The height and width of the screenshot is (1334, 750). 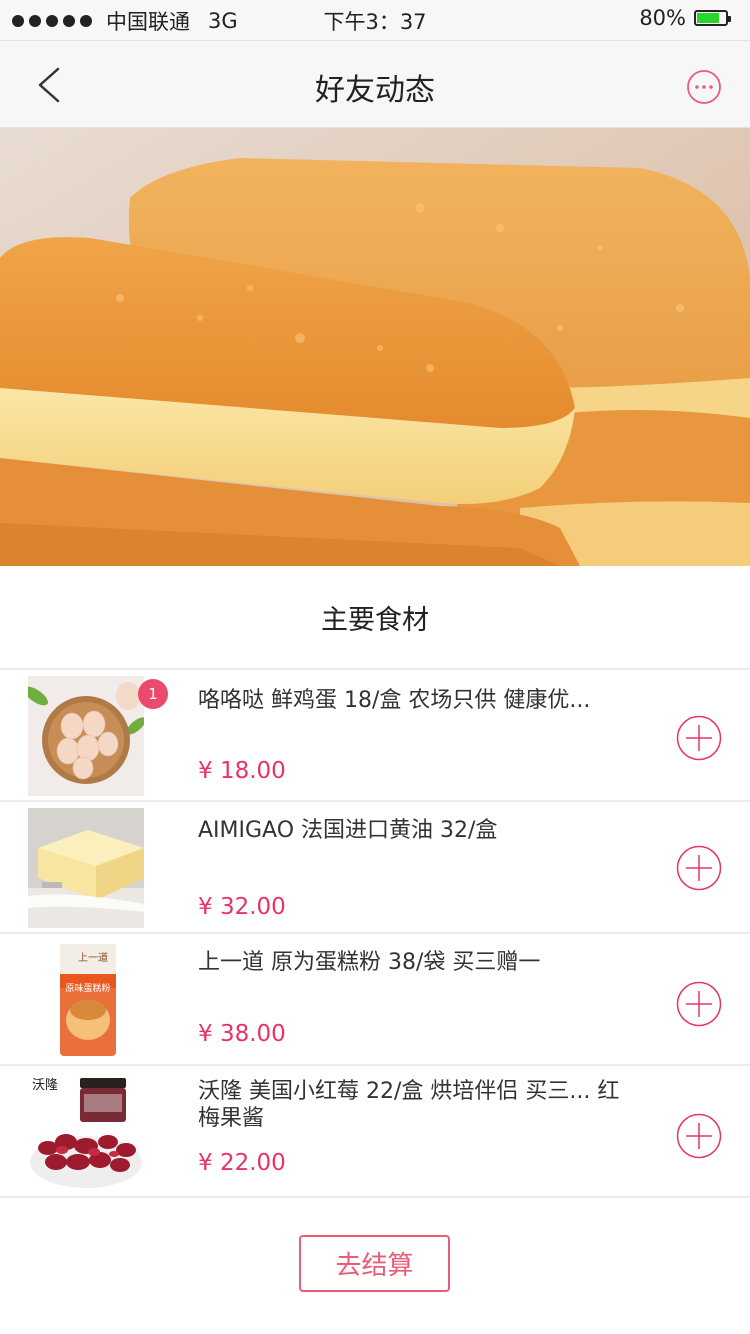 What do you see at coordinates (86, 868) in the screenshot?
I see `butter-image` at bounding box center [86, 868].